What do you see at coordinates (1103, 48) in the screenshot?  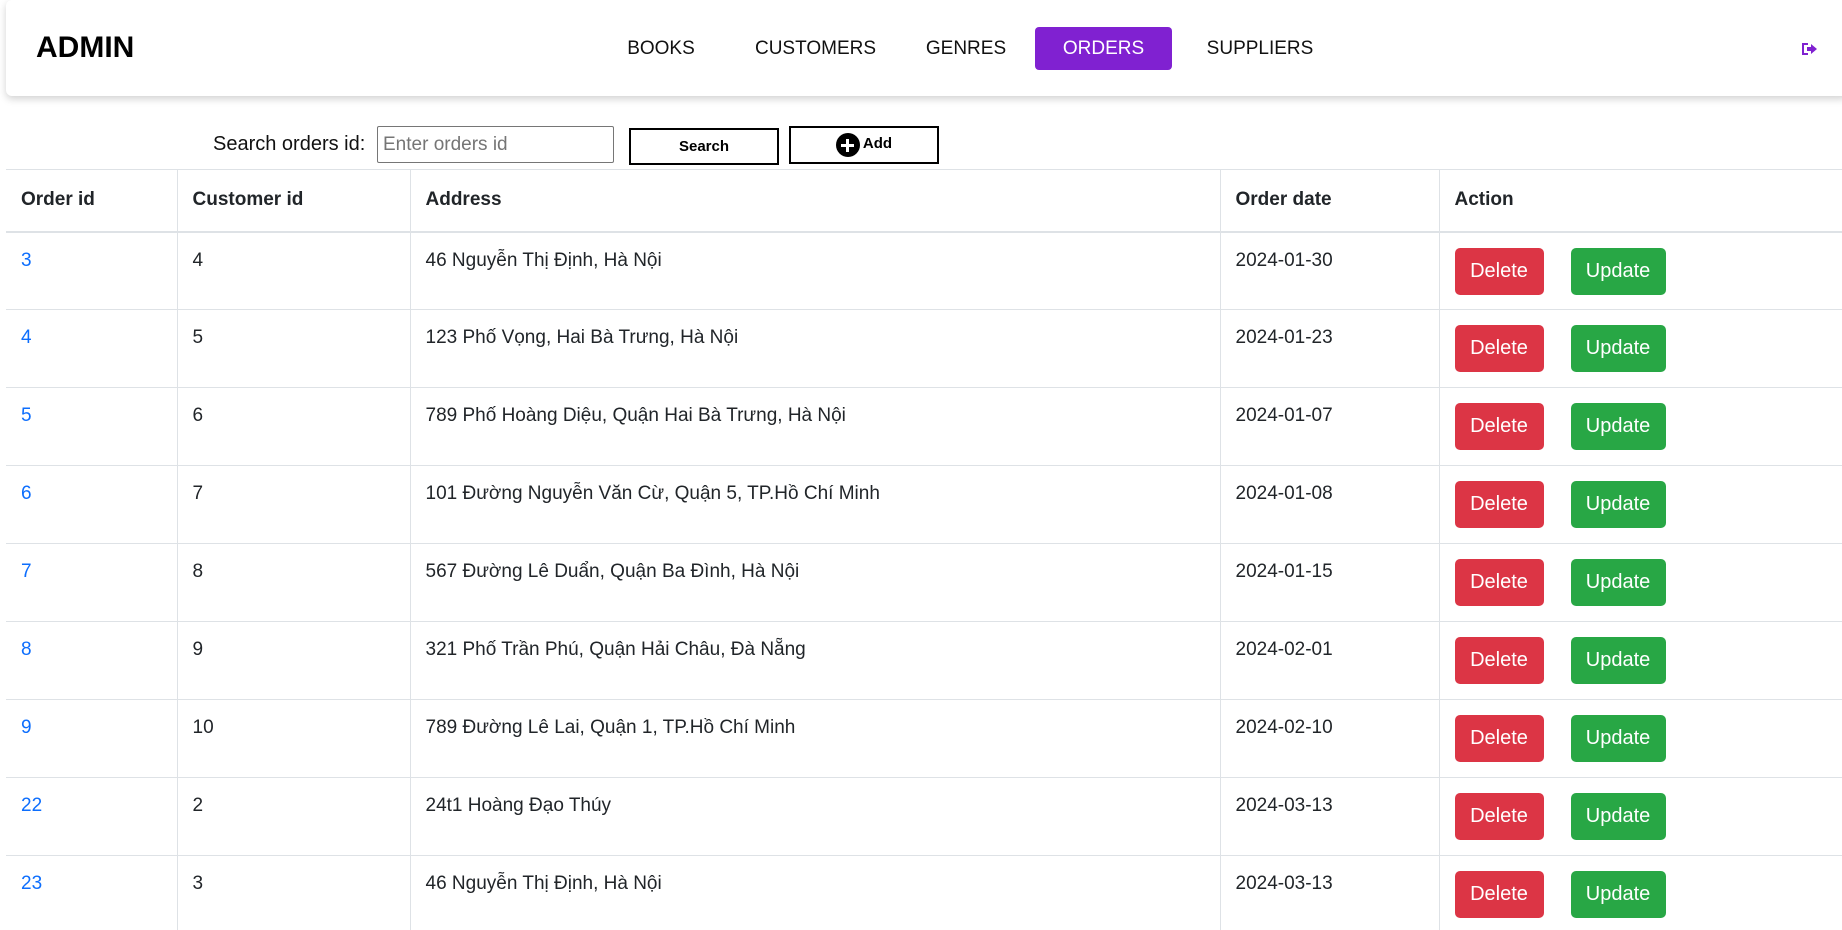 I see `nav-orders: ORDERS` at bounding box center [1103, 48].